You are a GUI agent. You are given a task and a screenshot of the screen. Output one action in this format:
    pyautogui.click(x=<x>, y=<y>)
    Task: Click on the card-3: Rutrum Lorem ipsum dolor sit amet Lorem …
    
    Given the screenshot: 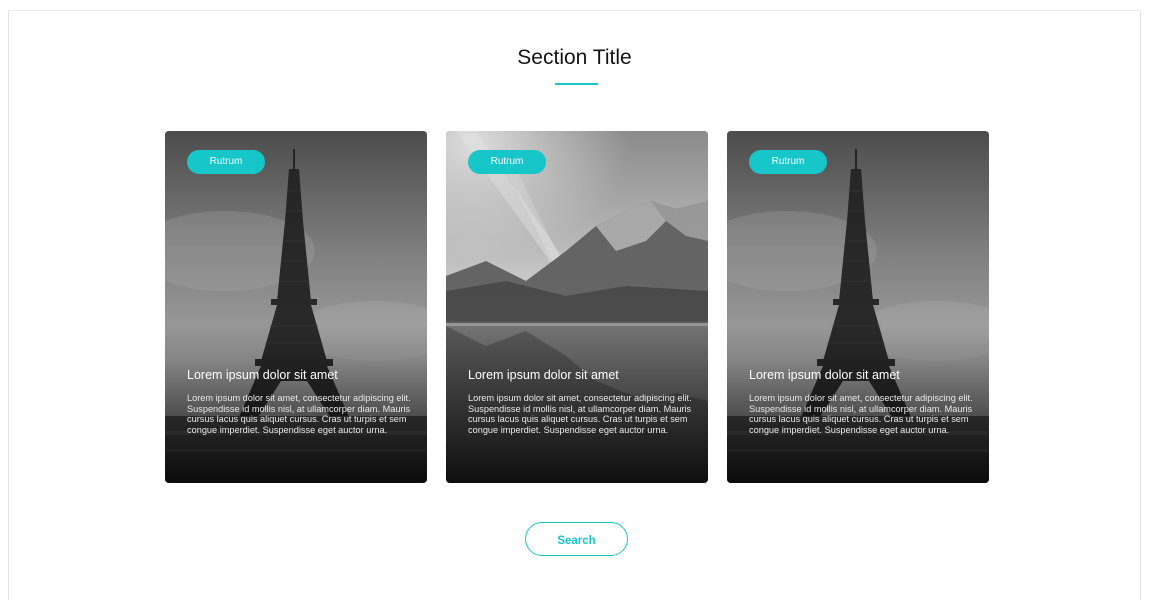 What is the action you would take?
    pyautogui.click(x=858, y=307)
    